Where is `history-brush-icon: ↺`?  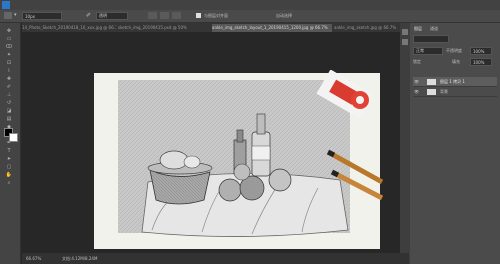 history-brush-icon: ↺ is located at coordinates (9, 103).